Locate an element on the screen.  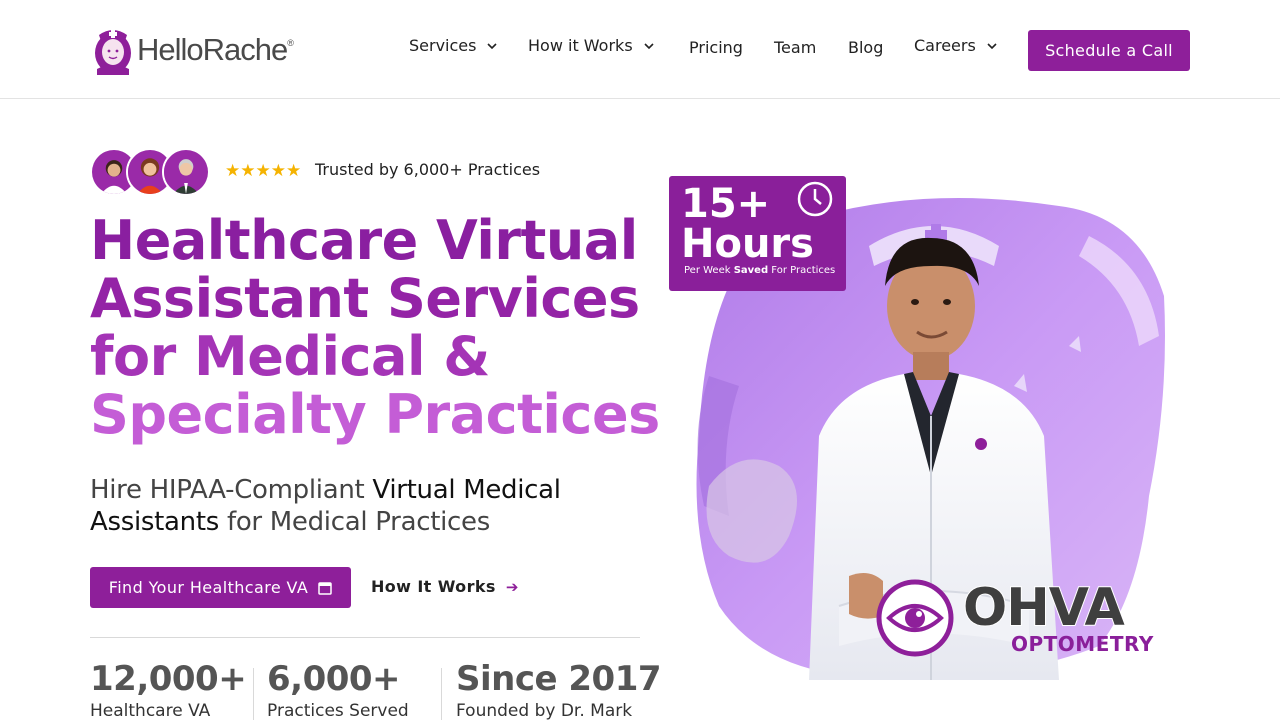
badge-caption: Per Week Saved For Practices is located at coordinates (760, 270).